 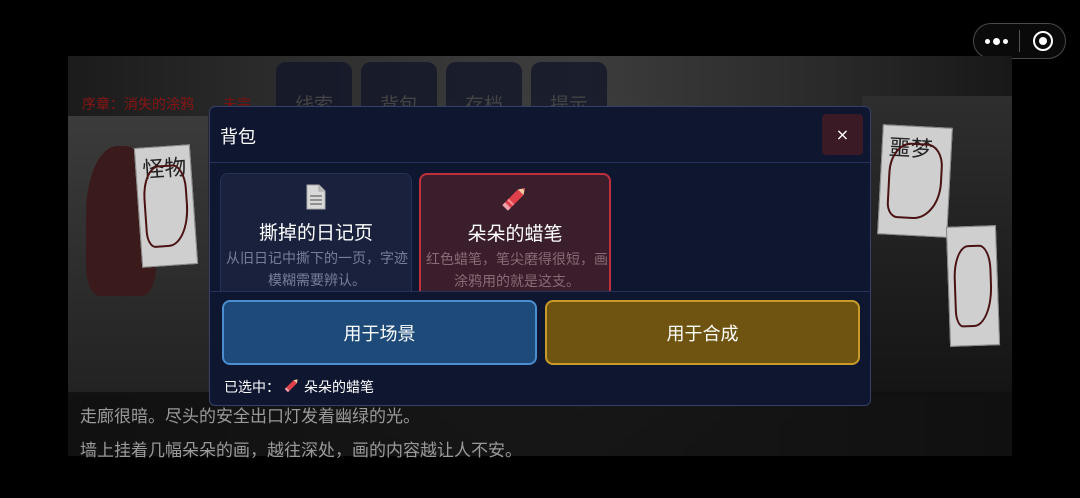 I want to click on selected-item-line: 已选中： 朵朵的蜡笔, so click(x=299, y=387).